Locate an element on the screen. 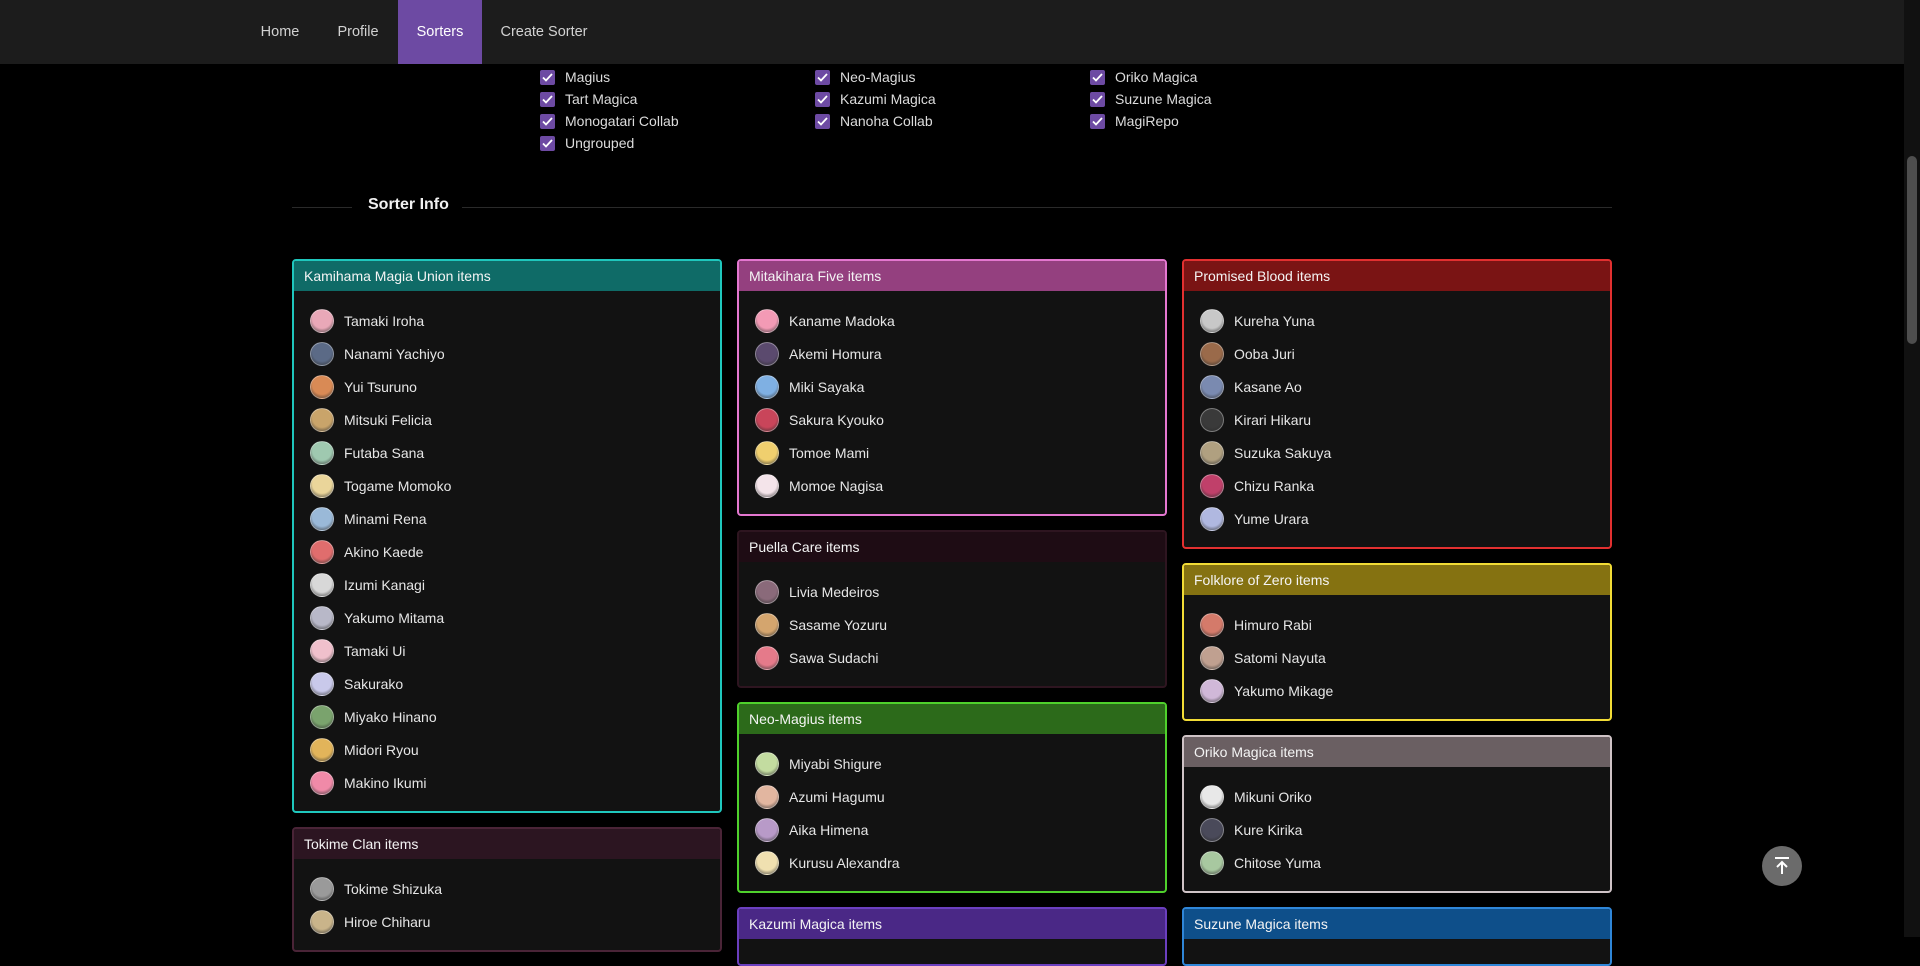  member-name: Sawa Sudachi is located at coordinates (834, 657).